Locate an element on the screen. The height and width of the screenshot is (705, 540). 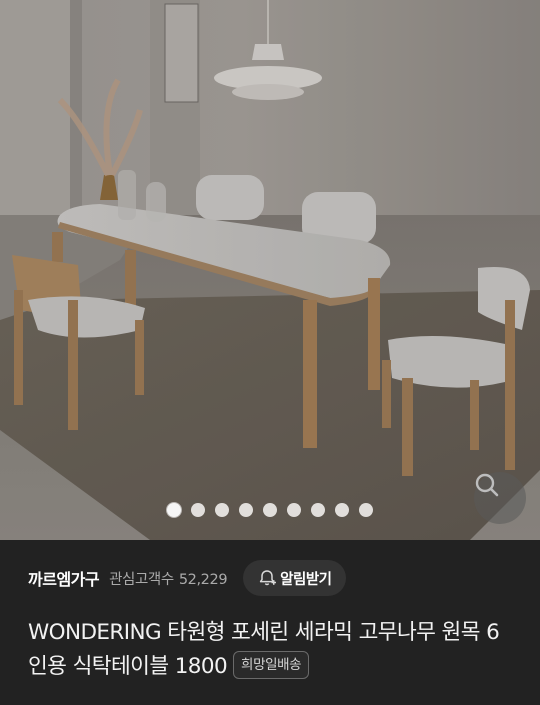
search-icon is located at coordinates (487, 485).